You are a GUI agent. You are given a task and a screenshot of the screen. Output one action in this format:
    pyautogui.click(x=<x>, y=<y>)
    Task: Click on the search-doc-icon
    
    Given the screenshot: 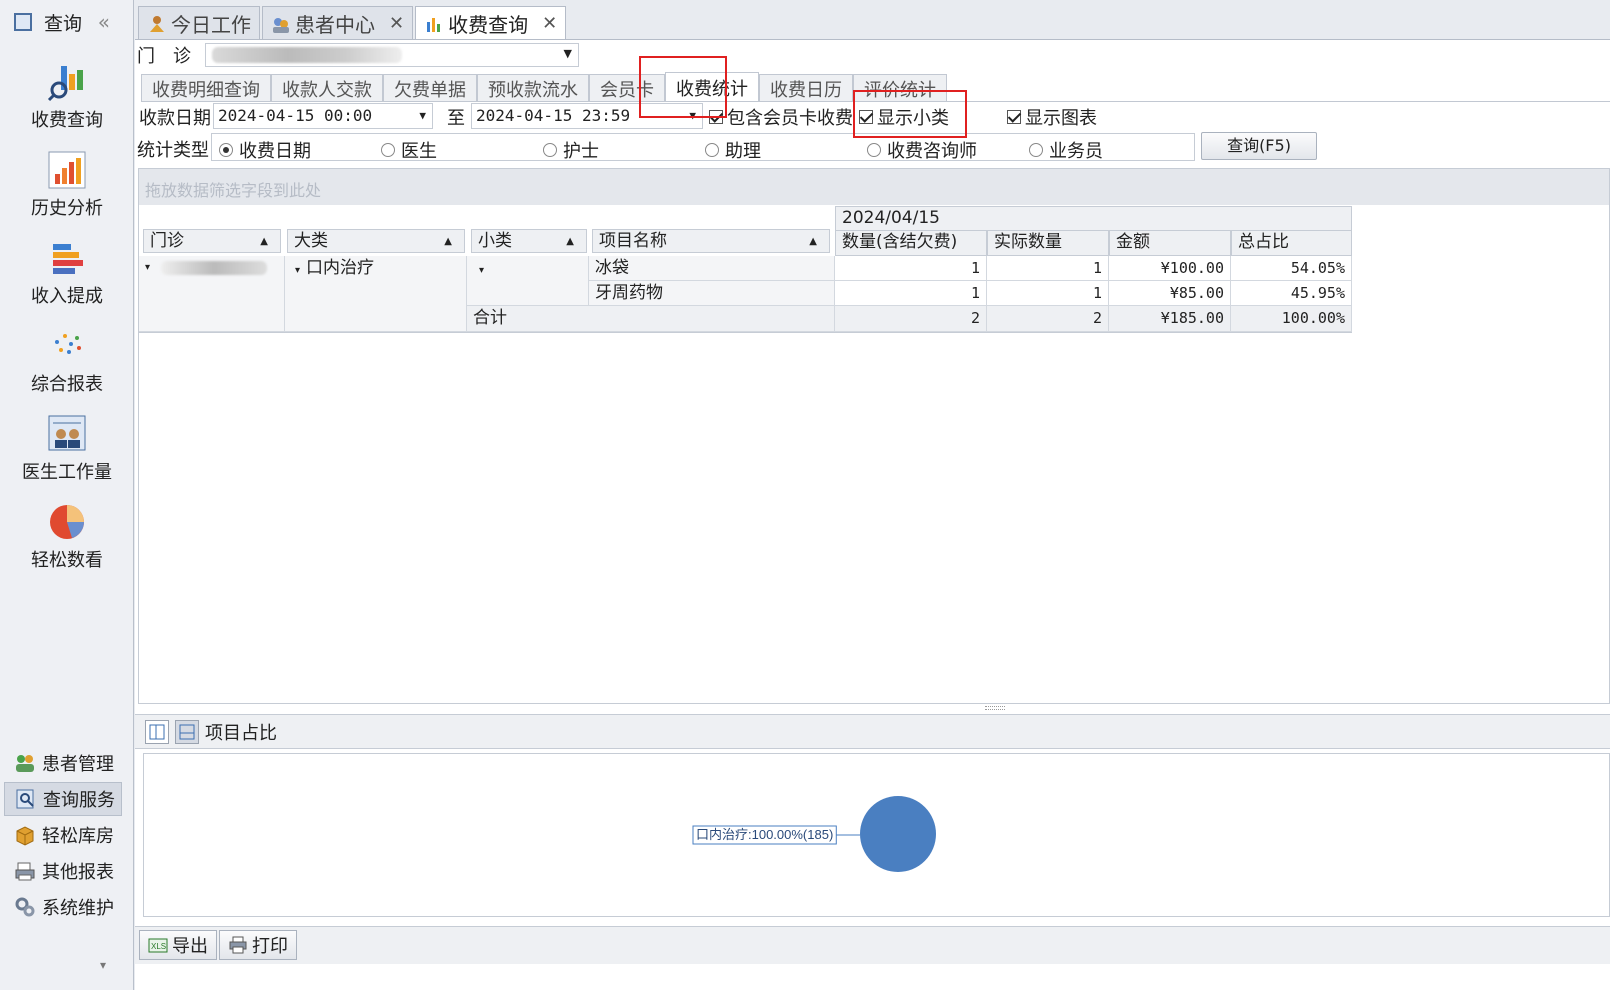 What is the action you would take?
    pyautogui.click(x=23, y=22)
    